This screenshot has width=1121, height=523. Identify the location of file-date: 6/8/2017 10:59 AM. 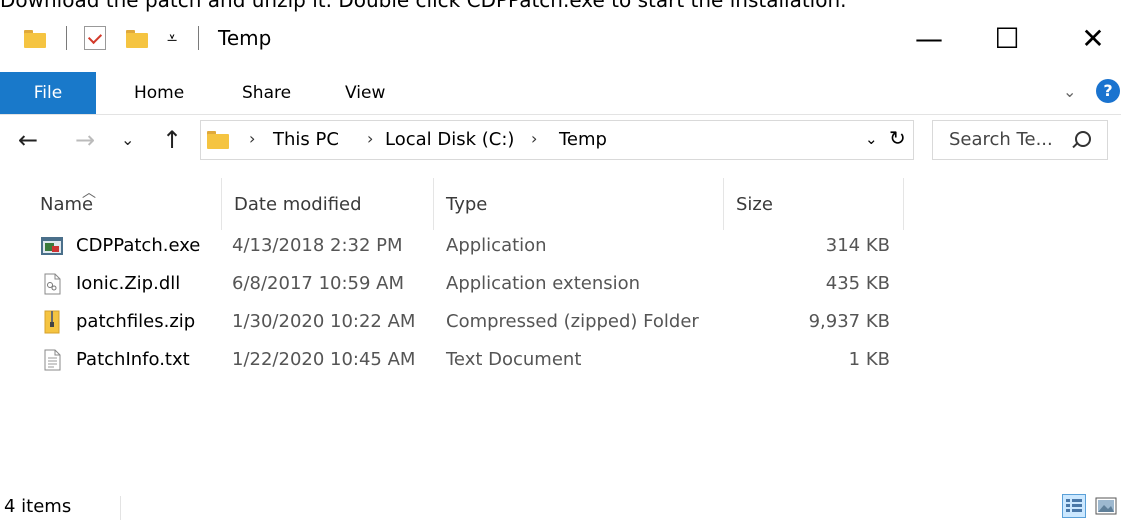
(318, 283).